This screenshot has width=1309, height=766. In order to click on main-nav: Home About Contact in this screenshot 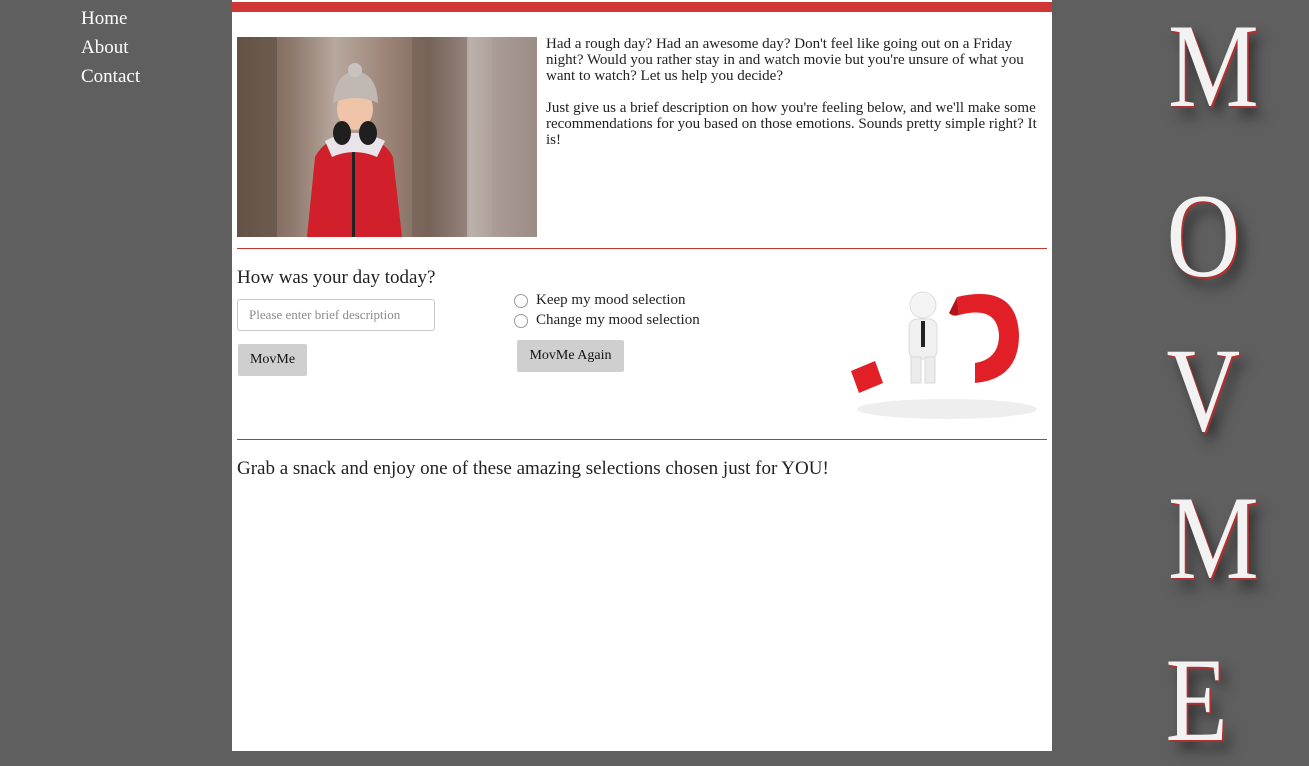, I will do `click(151, 47)`.